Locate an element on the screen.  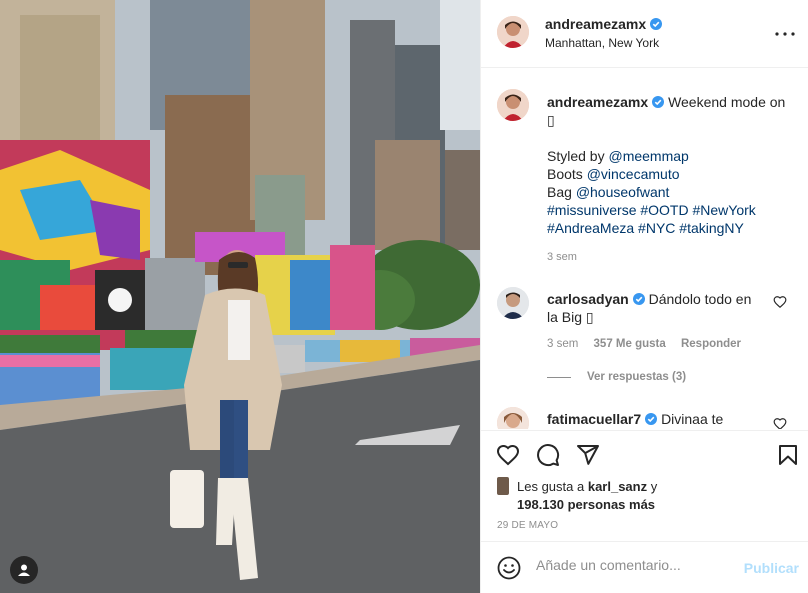
boots-mention: @vincecamuto is located at coordinates (633, 174).